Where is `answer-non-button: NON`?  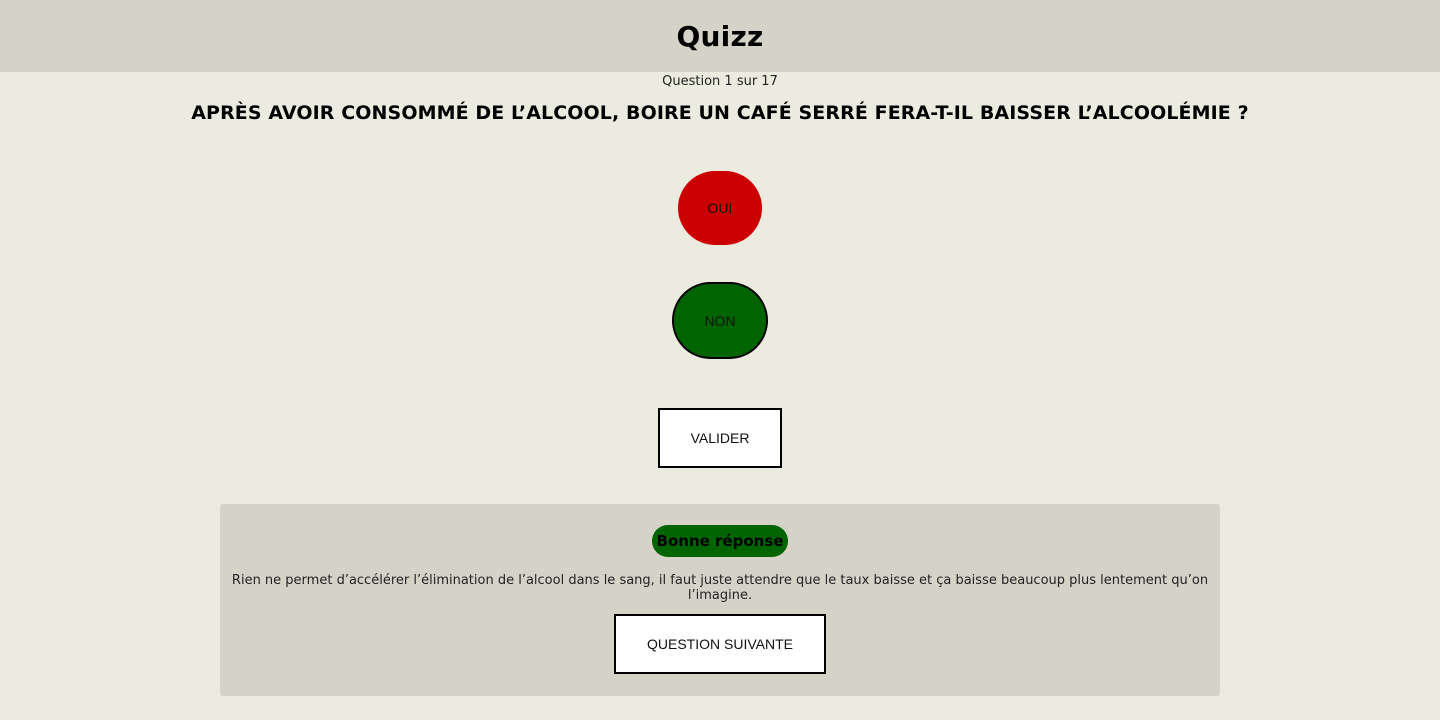
answer-non-button: NON is located at coordinates (720, 320).